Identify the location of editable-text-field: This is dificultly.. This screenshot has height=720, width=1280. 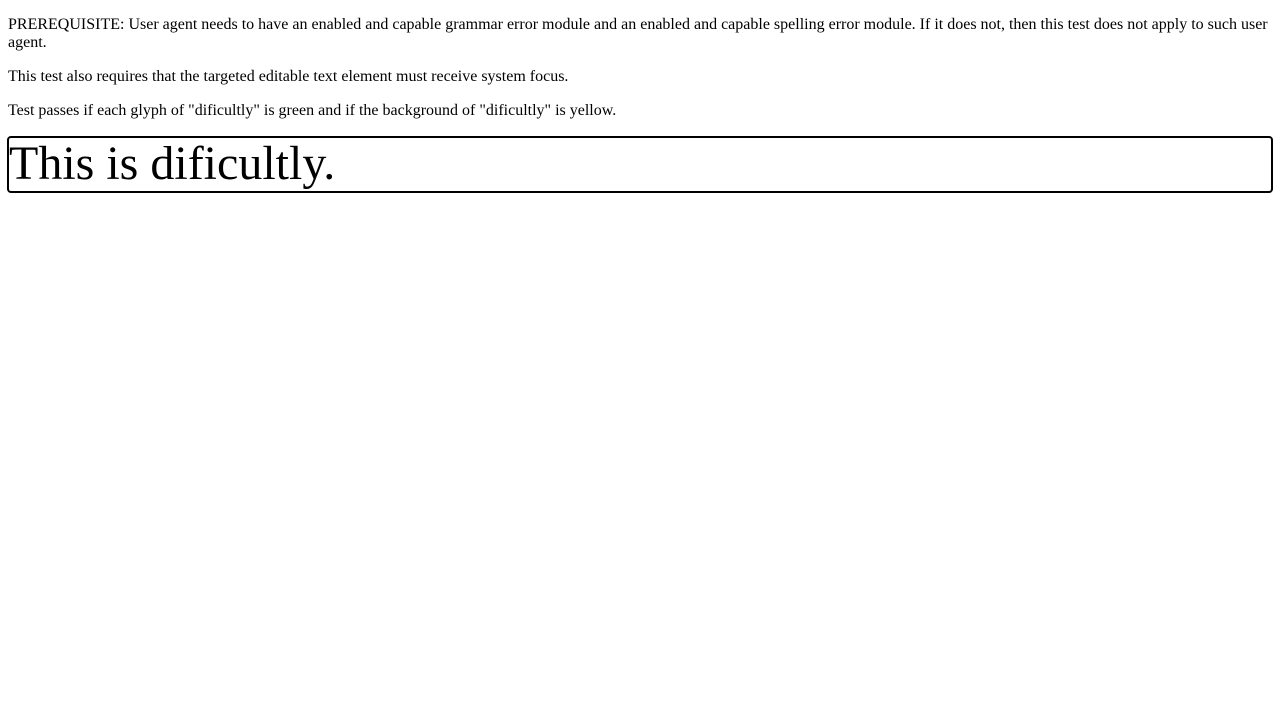
(640, 164).